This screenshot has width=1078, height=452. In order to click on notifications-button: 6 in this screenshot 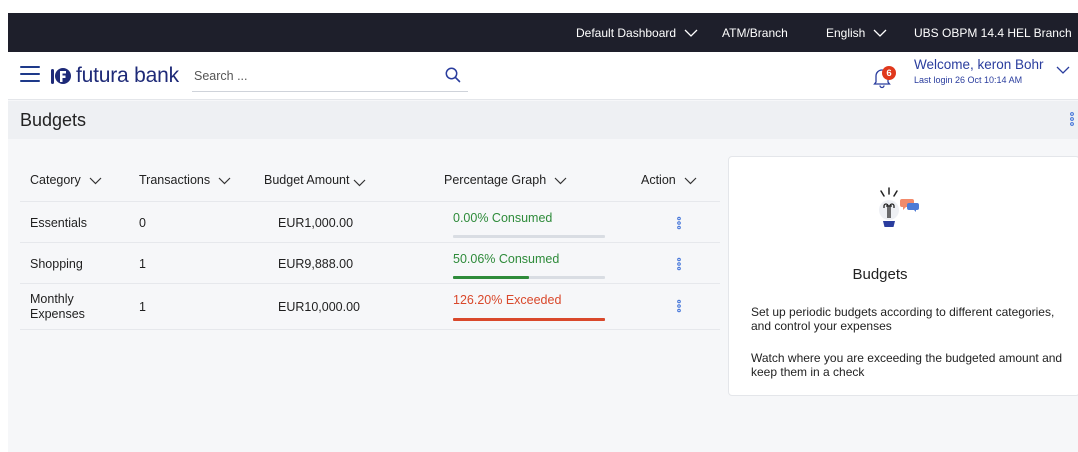, I will do `click(885, 77)`.